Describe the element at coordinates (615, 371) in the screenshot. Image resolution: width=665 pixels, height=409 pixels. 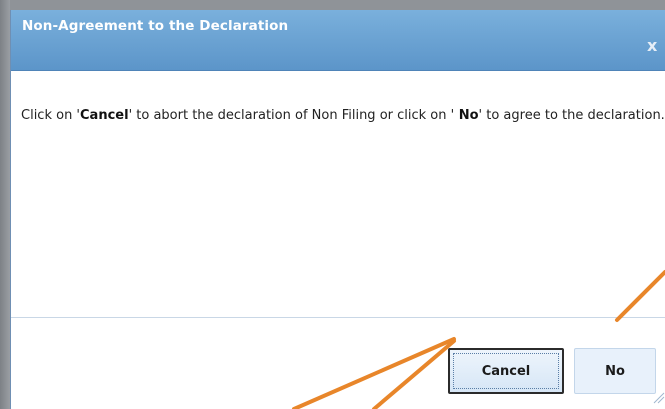
I see `no-button: No` at that location.